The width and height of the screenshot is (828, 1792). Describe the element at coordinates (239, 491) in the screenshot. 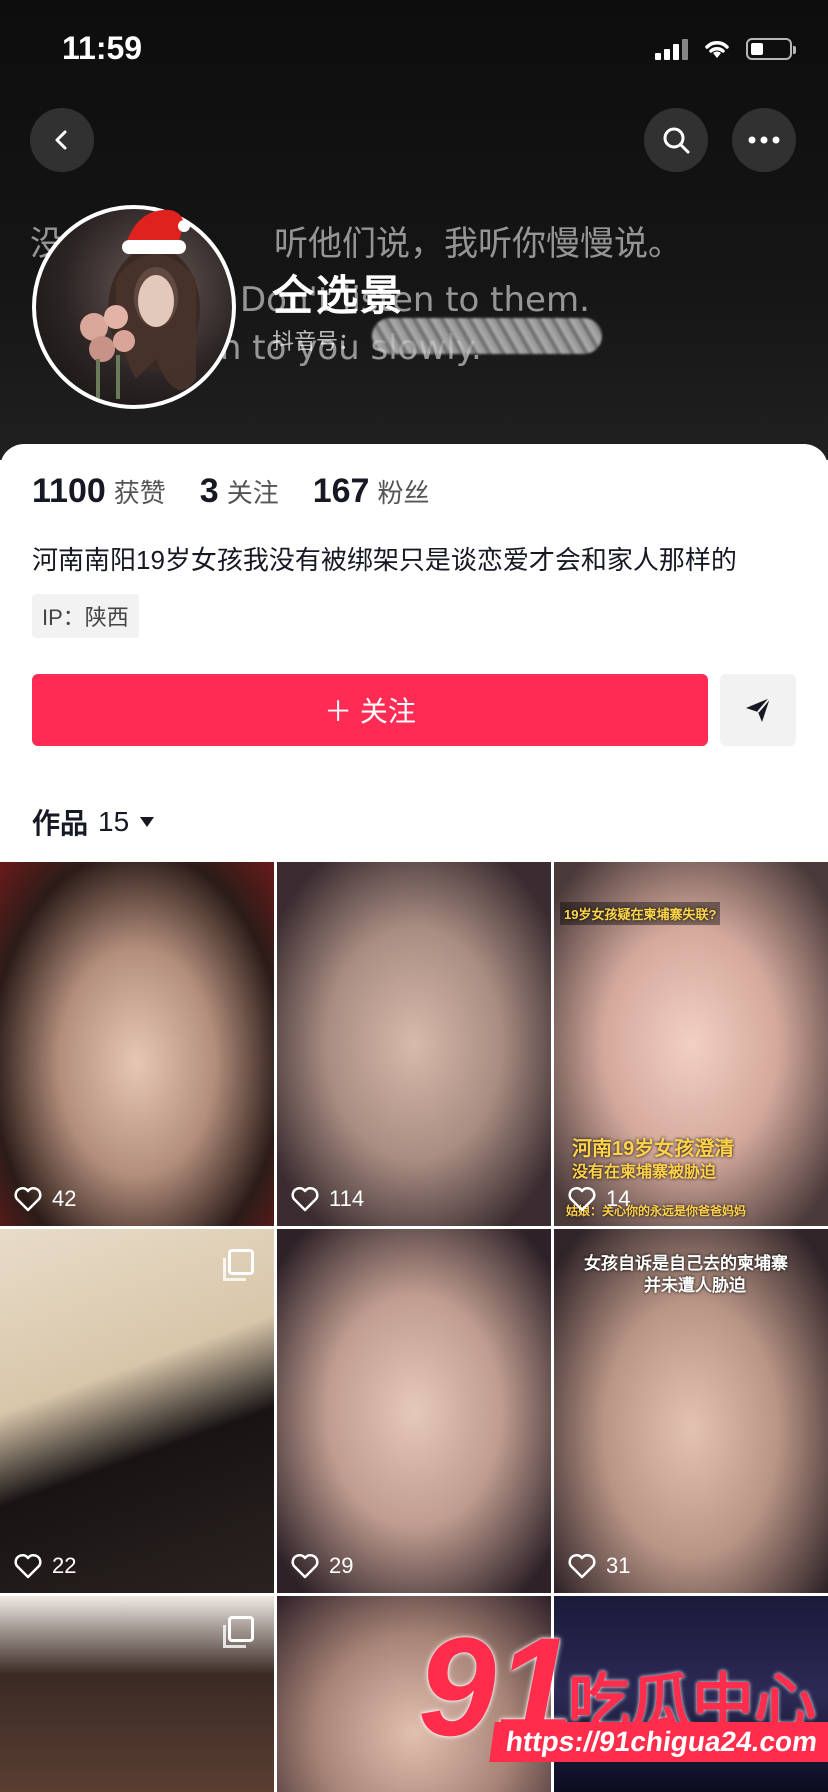

I see `stat-following: 3 关注` at that location.